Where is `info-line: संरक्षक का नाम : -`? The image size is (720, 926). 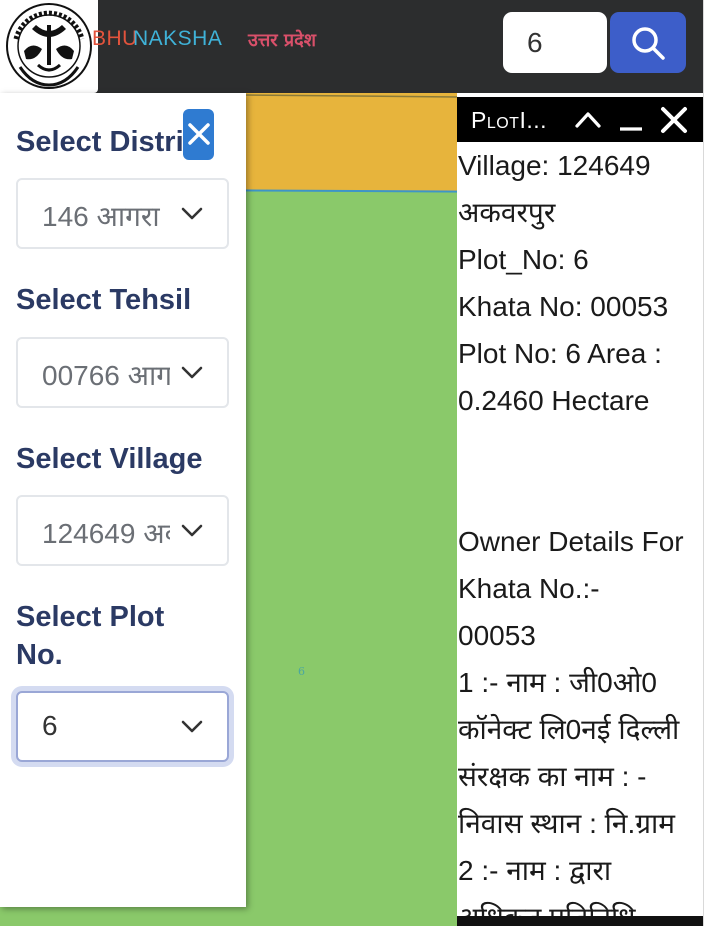 info-line: संरक्षक का नाम : - is located at coordinates (552, 776).